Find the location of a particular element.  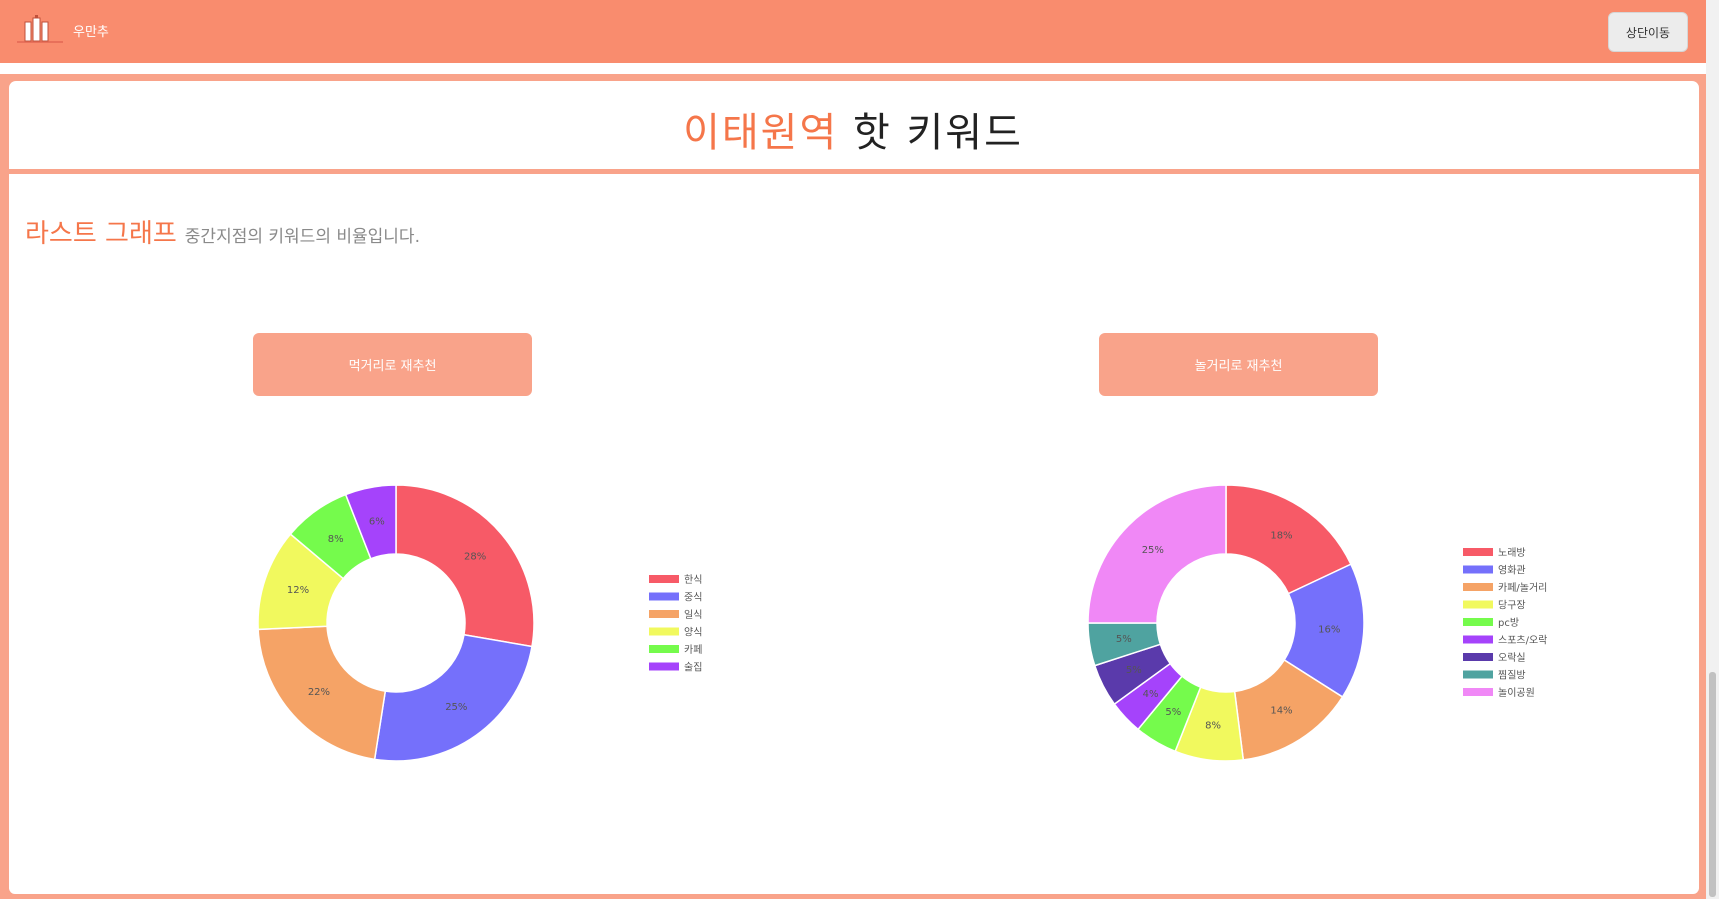

chart2-slice-label-8: 25% is located at coordinates (1153, 550).